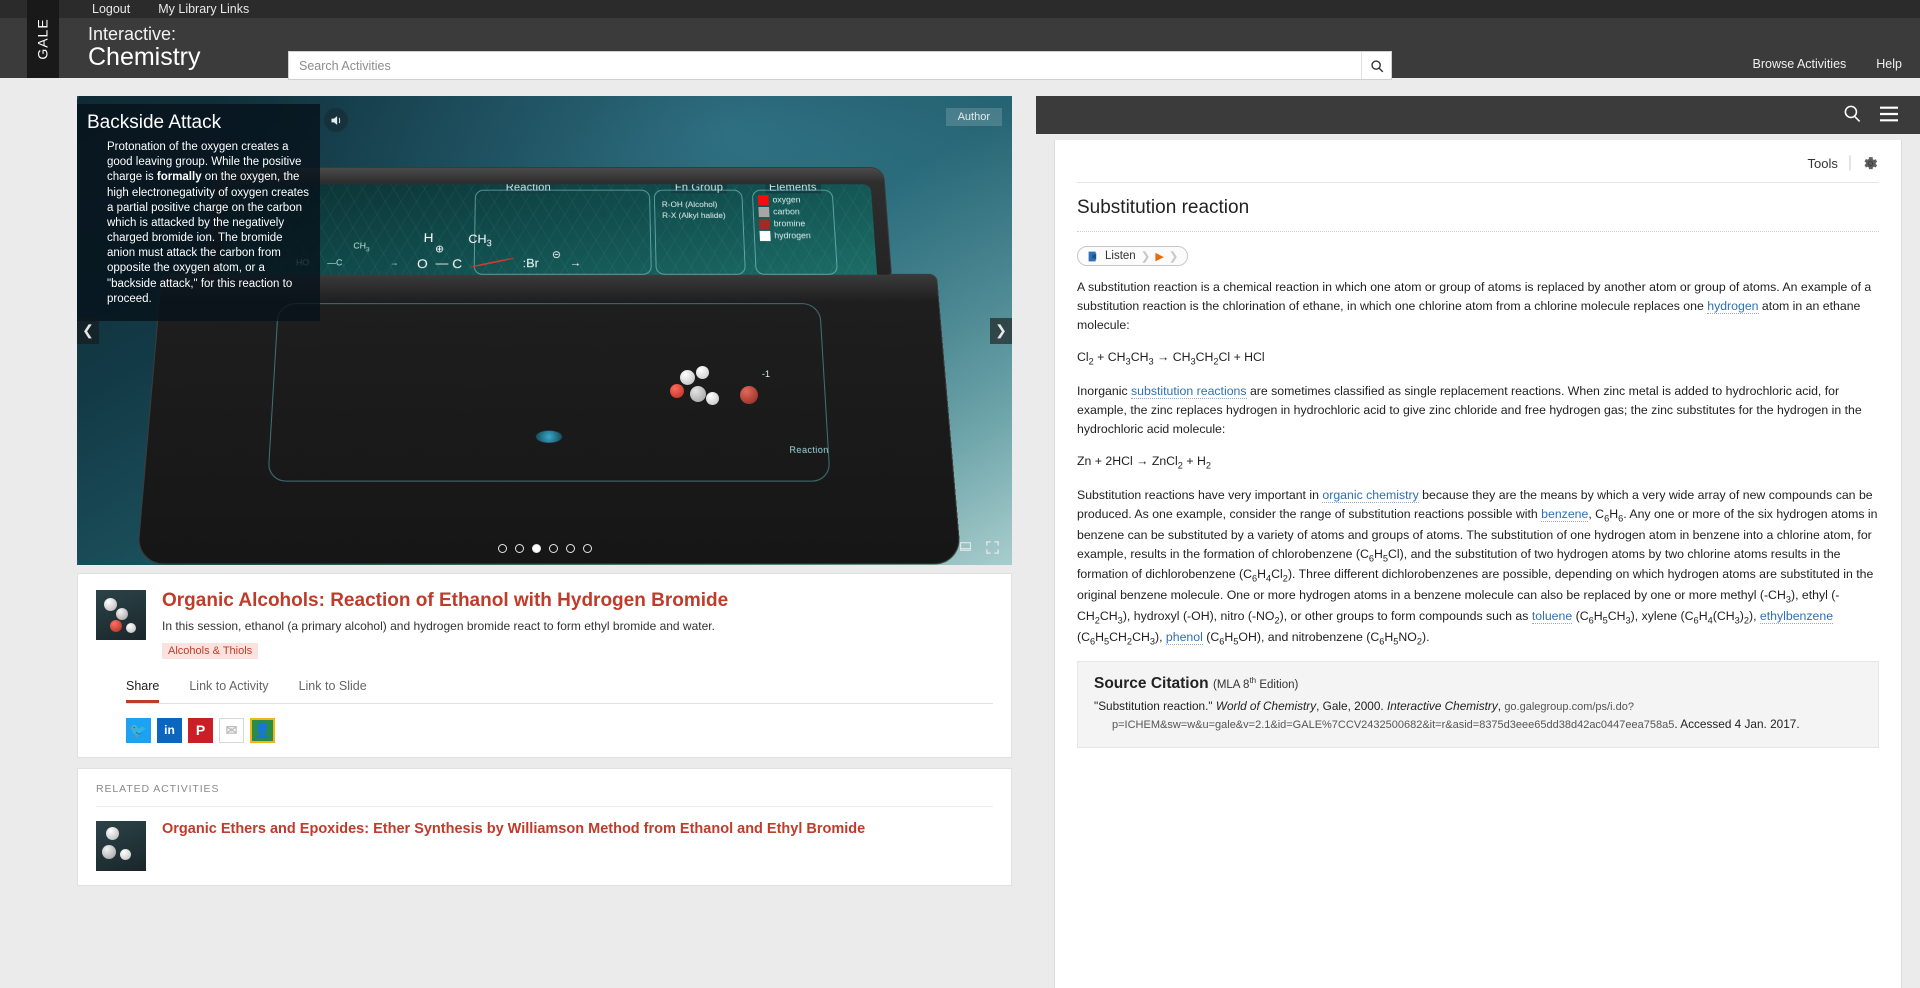 This screenshot has height=988, width=1920. I want to click on document-menu-button, so click(1889, 115).